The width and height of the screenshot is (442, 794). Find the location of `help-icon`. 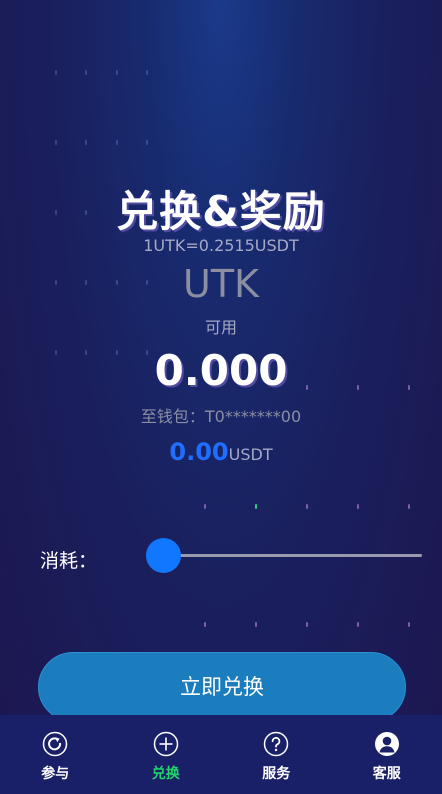

help-icon is located at coordinates (276, 744).